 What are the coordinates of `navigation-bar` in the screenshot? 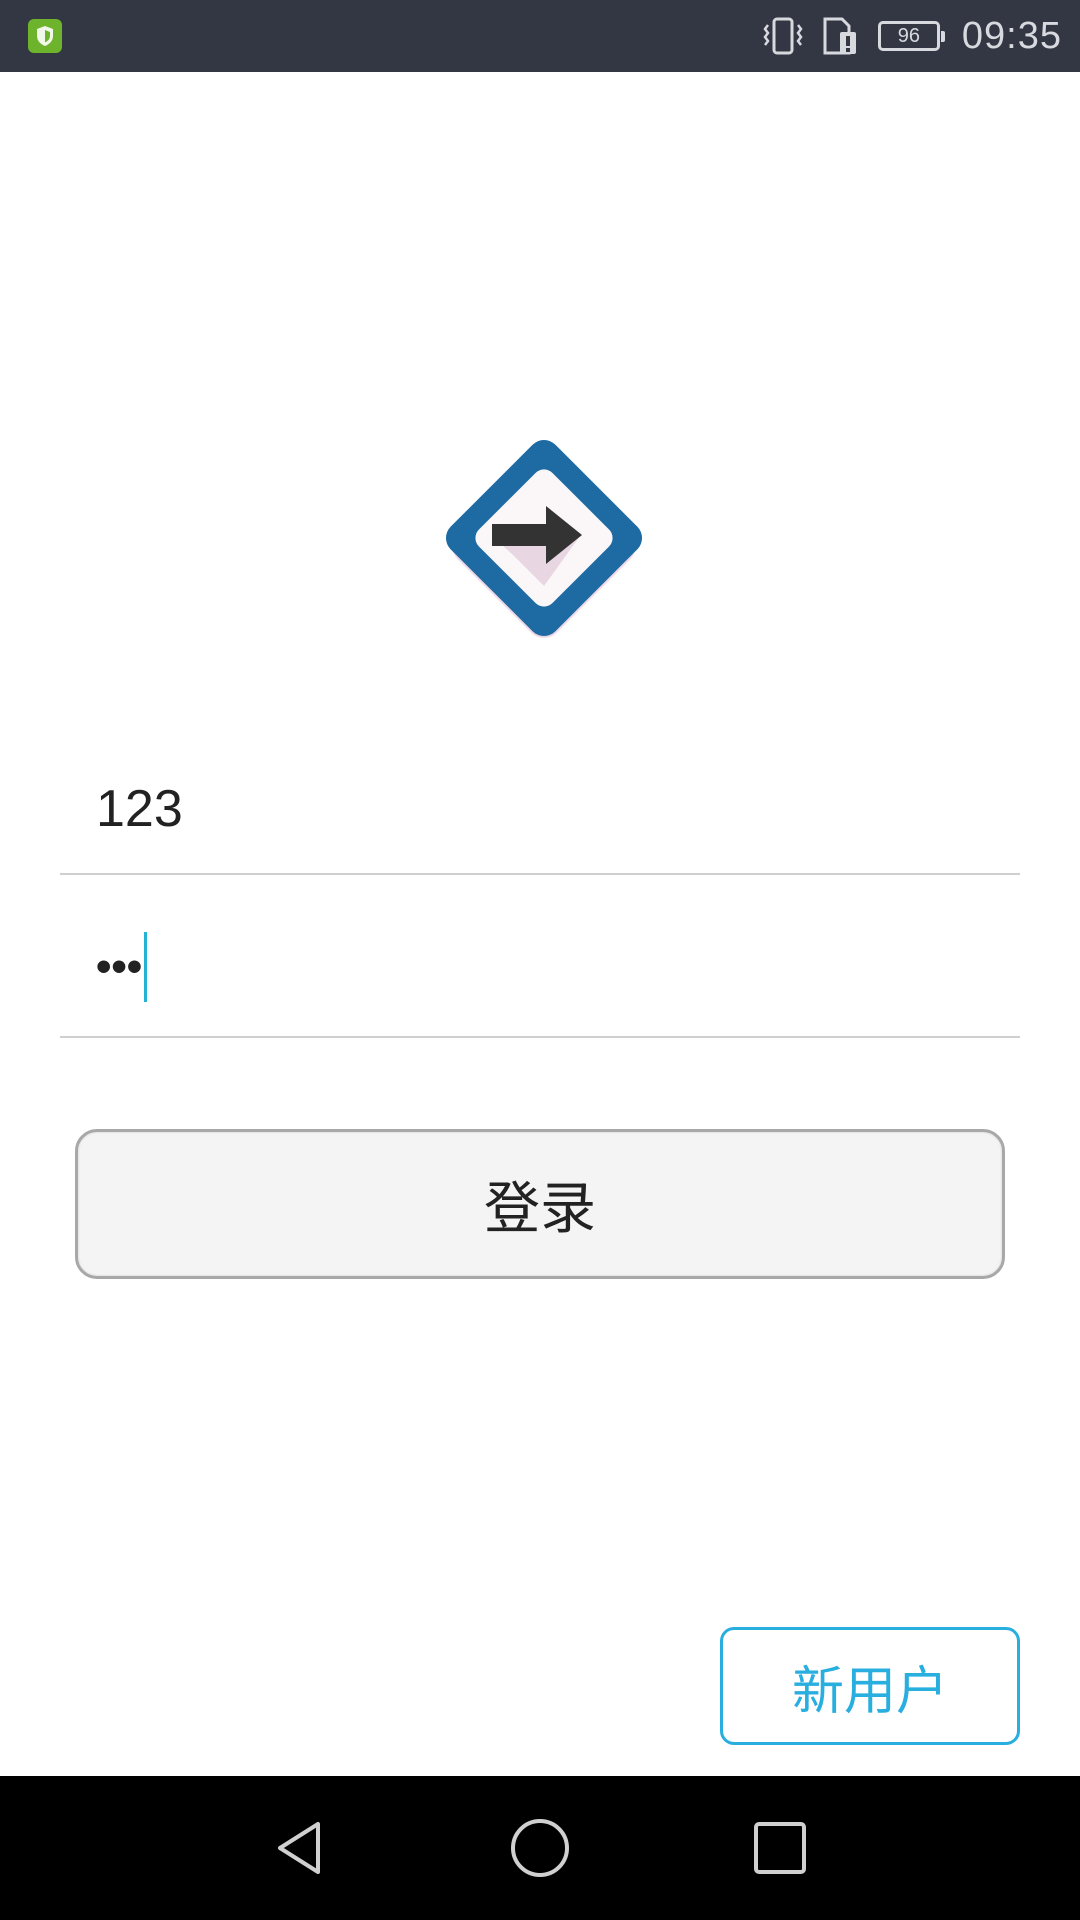 It's located at (540, 1848).